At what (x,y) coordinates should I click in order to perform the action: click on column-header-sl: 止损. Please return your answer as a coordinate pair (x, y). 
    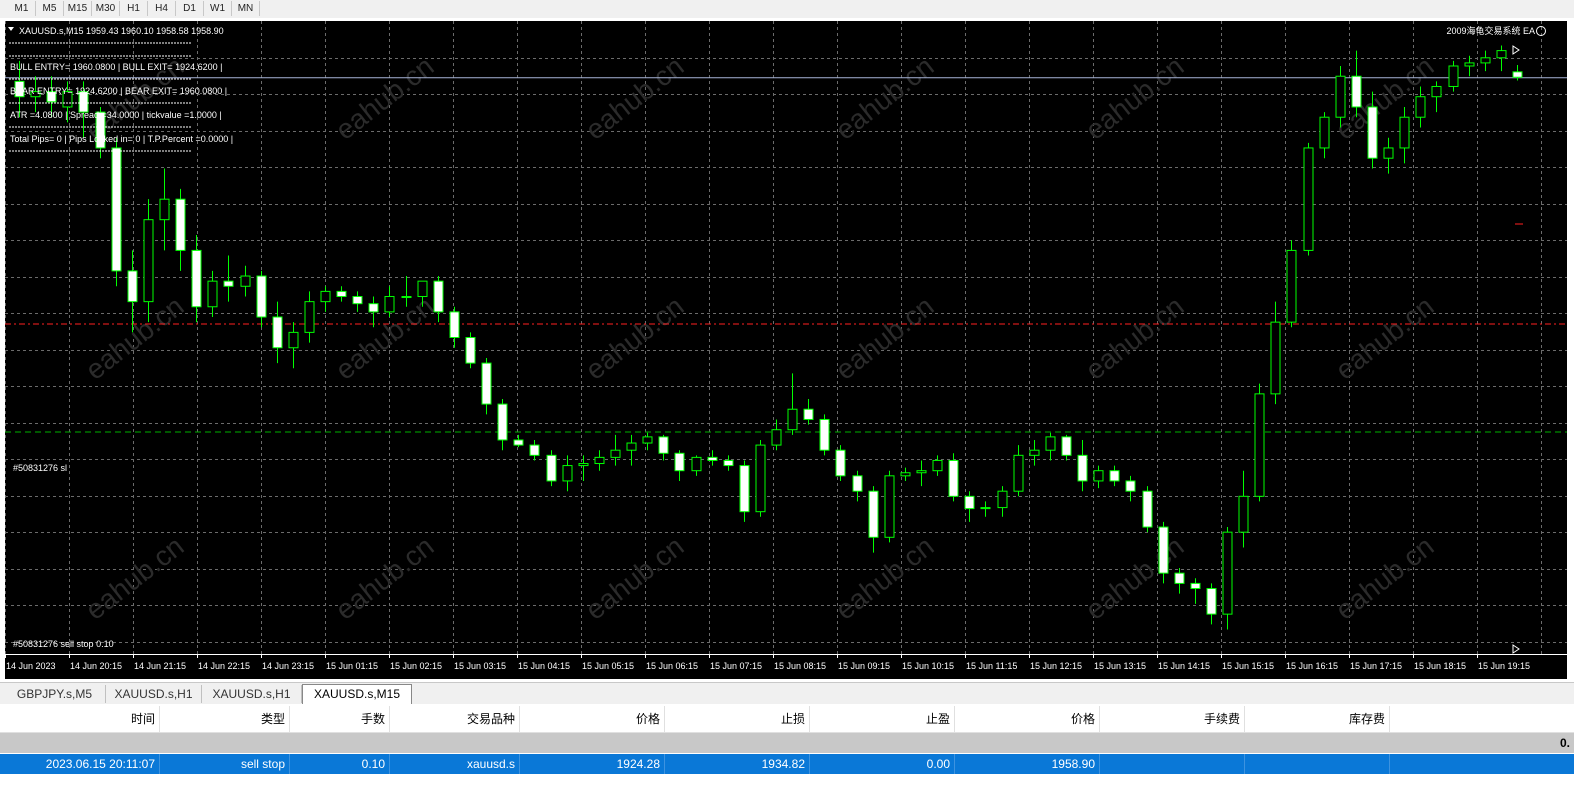
    Looking at the image, I should click on (737, 719).